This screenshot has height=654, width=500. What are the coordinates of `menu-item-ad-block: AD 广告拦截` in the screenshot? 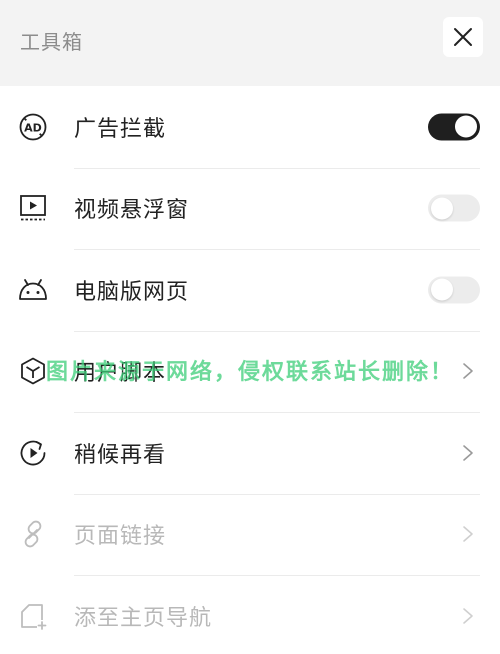 It's located at (250, 127).